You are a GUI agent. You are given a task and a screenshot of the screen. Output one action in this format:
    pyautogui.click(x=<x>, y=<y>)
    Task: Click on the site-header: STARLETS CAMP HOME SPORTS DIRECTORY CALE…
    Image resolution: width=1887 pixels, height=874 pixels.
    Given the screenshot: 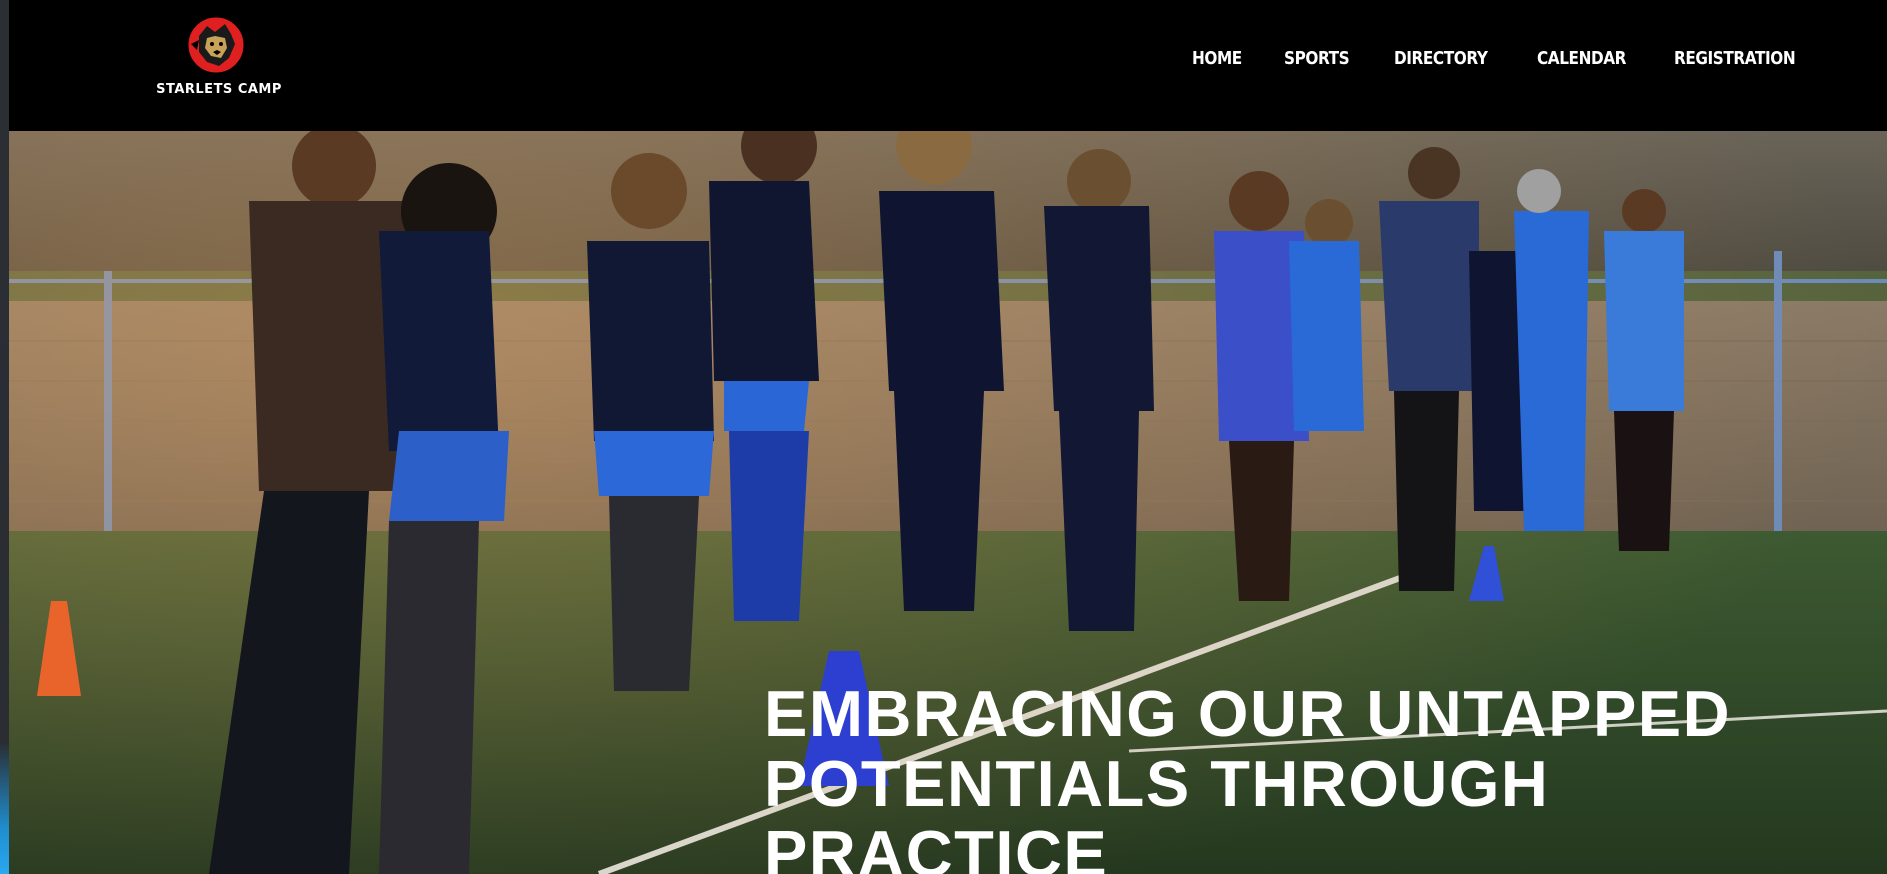 What is the action you would take?
    pyautogui.click(x=948, y=65)
    